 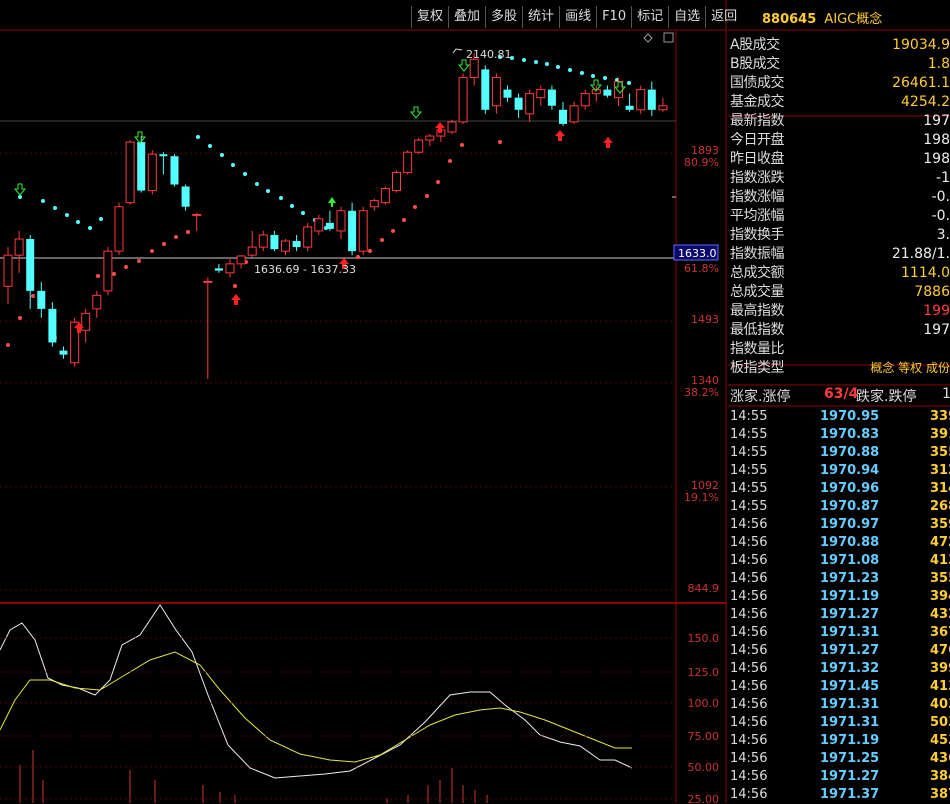 I want to click on info-row: 今日开盘 198, so click(x=839, y=140).